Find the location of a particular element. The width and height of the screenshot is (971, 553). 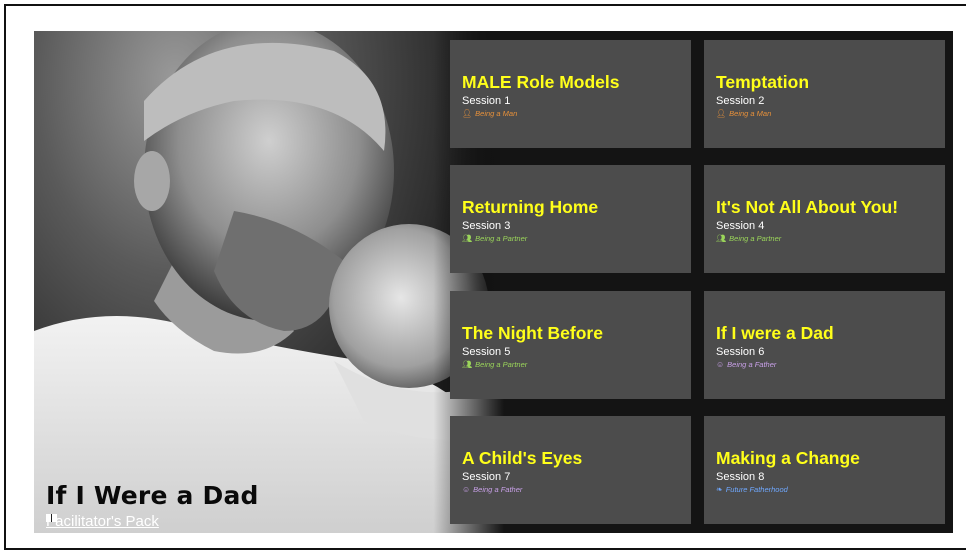

facilitators-pack-label: Facilitator's Pack is located at coordinates (102, 521).